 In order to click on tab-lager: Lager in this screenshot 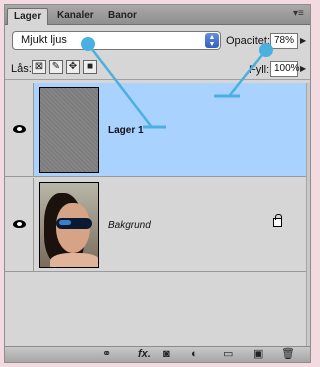, I will do `click(28, 16)`.